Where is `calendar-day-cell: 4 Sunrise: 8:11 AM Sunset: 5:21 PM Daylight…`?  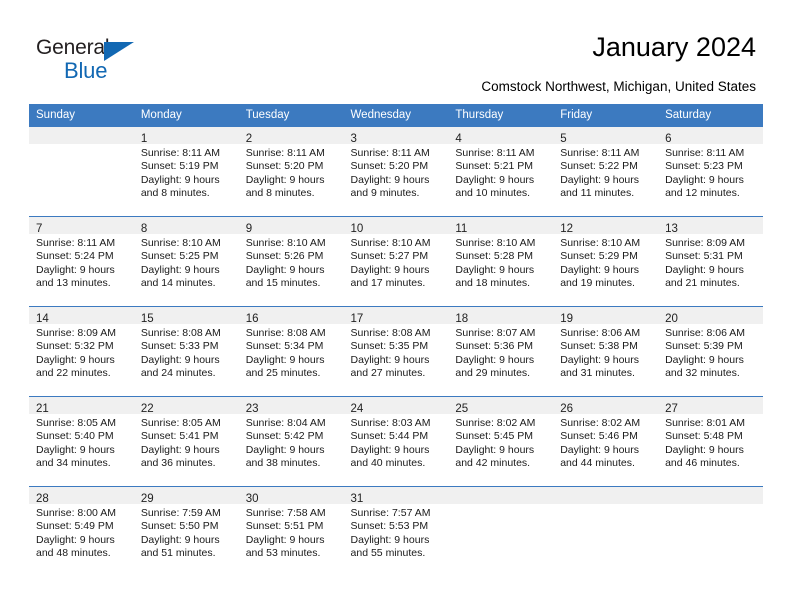 calendar-day-cell: 4 Sunrise: 8:11 AM Sunset: 5:21 PM Daylight… is located at coordinates (501, 171).